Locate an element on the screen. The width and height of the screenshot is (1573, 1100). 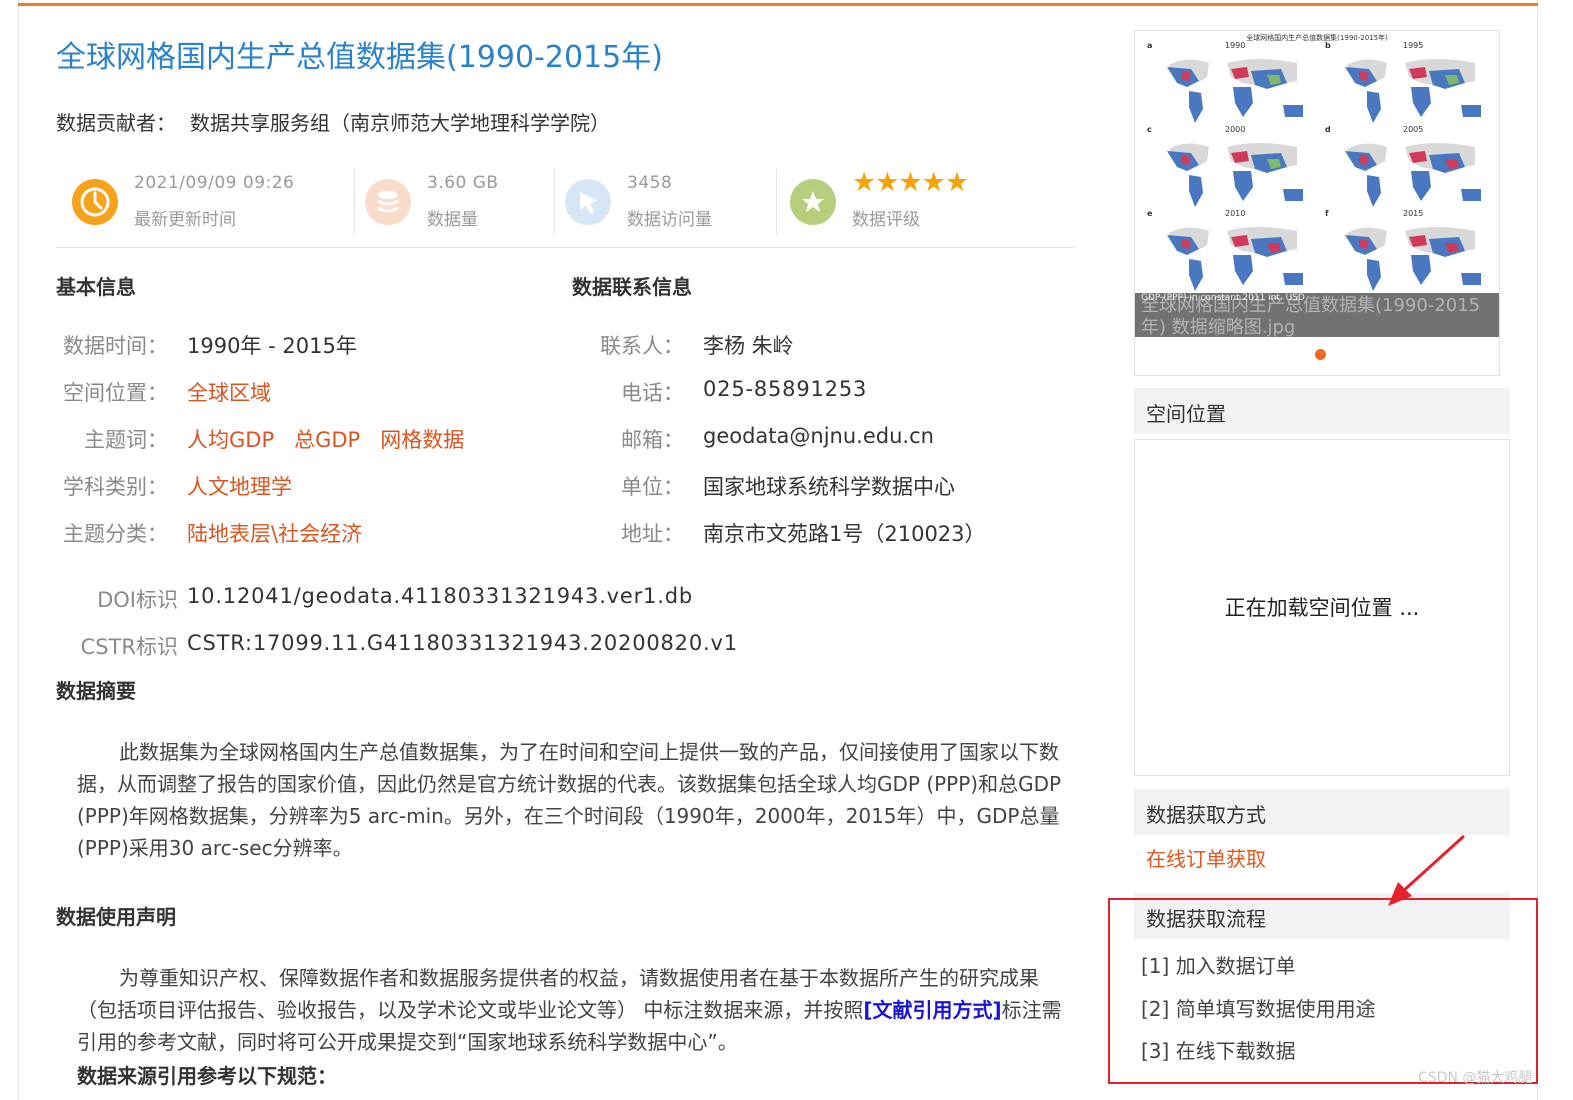
usage-heading: 数据使用声明 is located at coordinates (116, 917).